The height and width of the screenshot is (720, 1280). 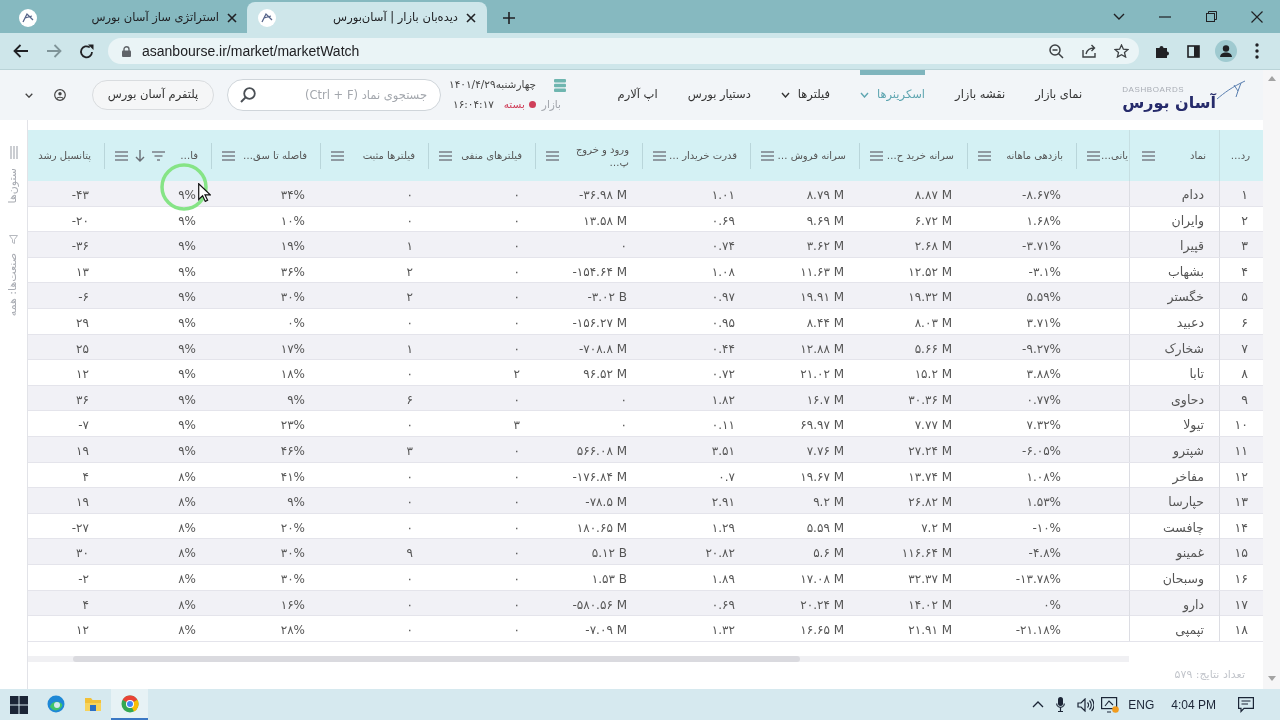 I want to click on browser-tab: استراتژی ساز آسان بورس, so click(x=123, y=17).